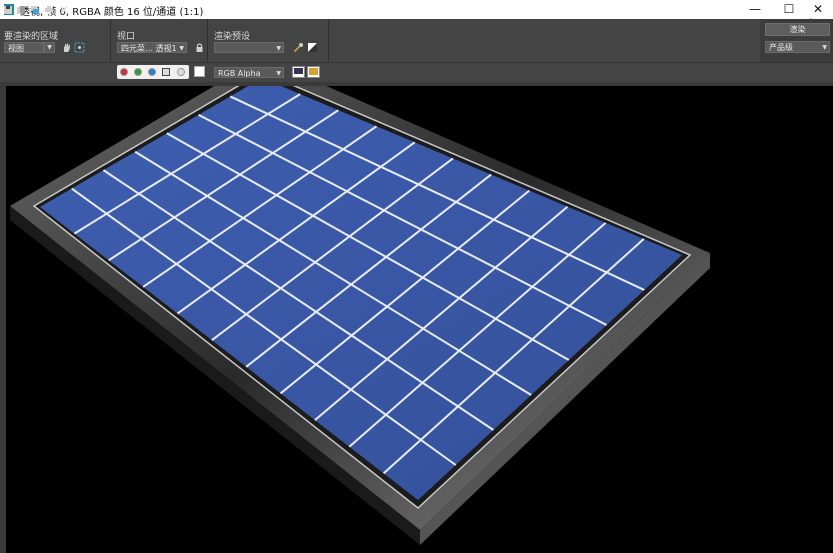 The height and width of the screenshot is (553, 833). I want to click on red-channel-toggle, so click(124, 72).